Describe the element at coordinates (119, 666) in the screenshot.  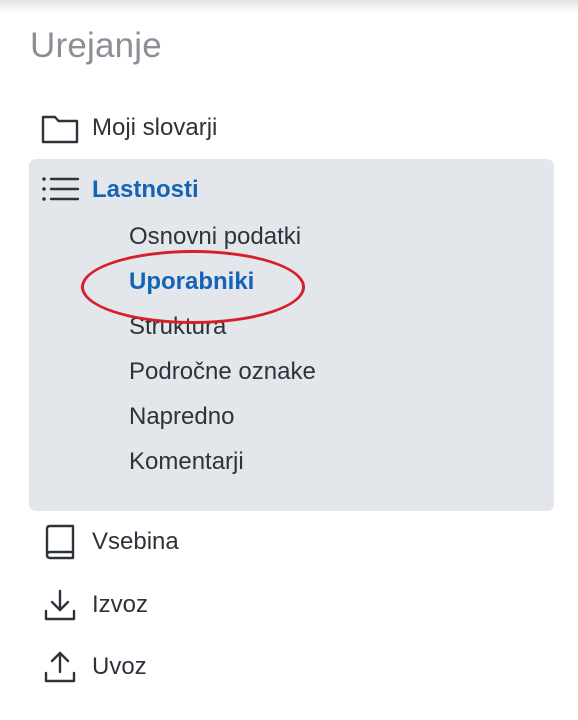
I see `nav-item-label: Uvoz` at that location.